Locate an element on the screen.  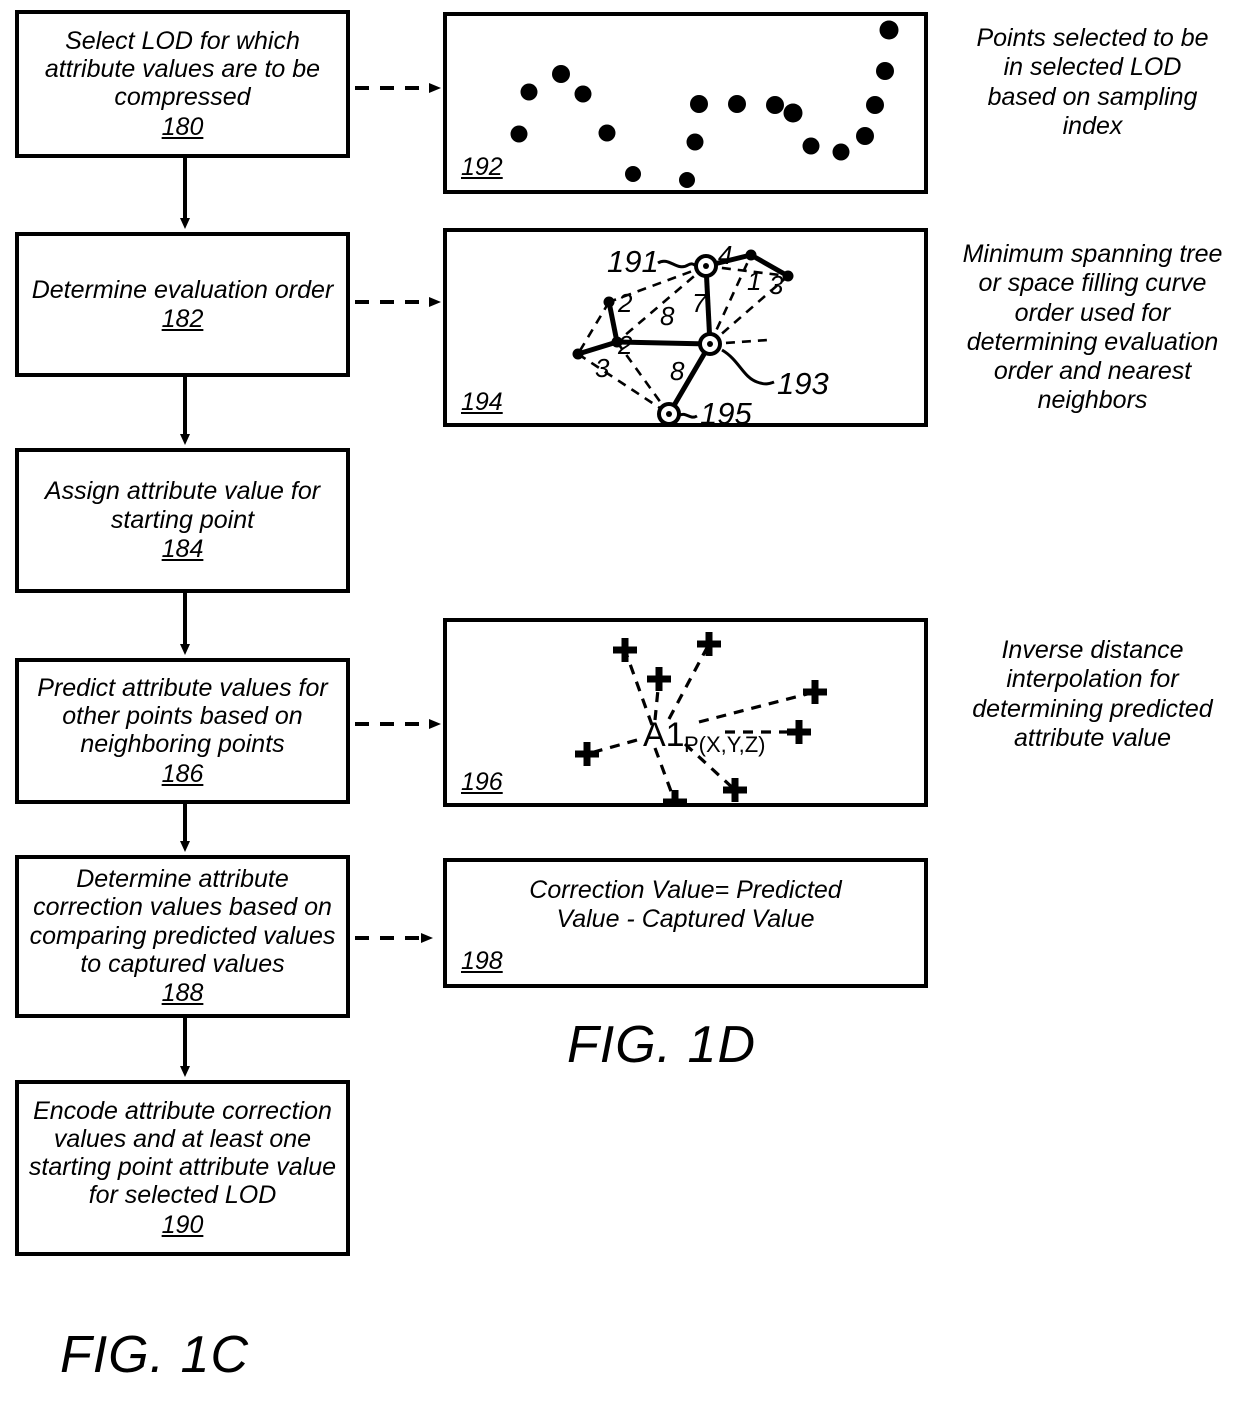
flow-step-188-number: 188 is located at coordinates (182, 993).